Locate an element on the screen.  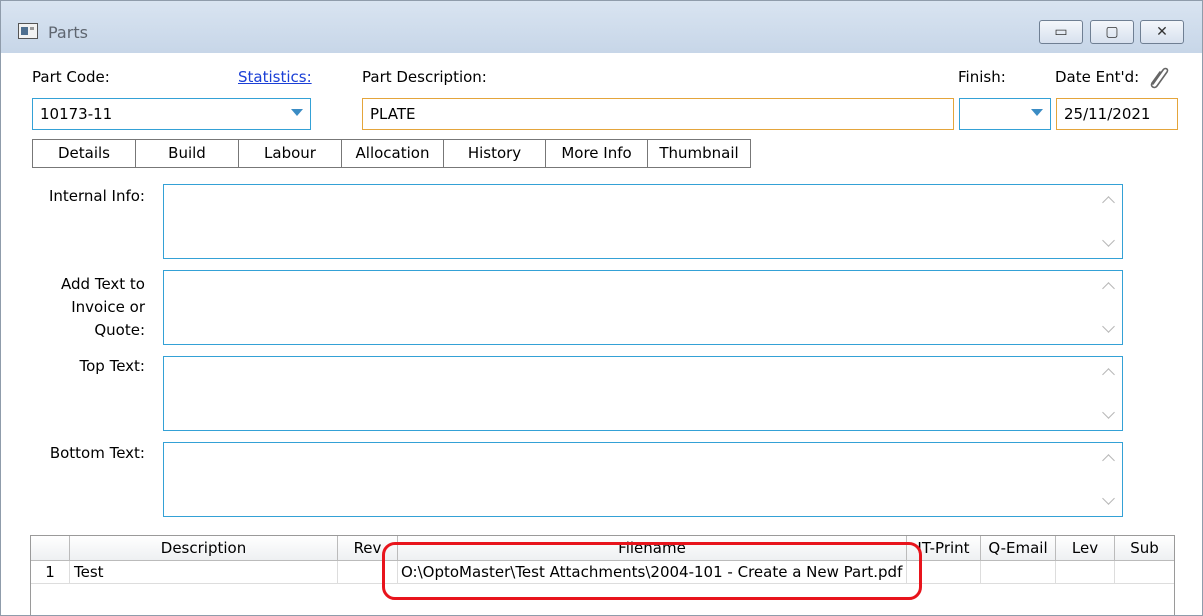
finish-dropdown-icon is located at coordinates (1037, 112).